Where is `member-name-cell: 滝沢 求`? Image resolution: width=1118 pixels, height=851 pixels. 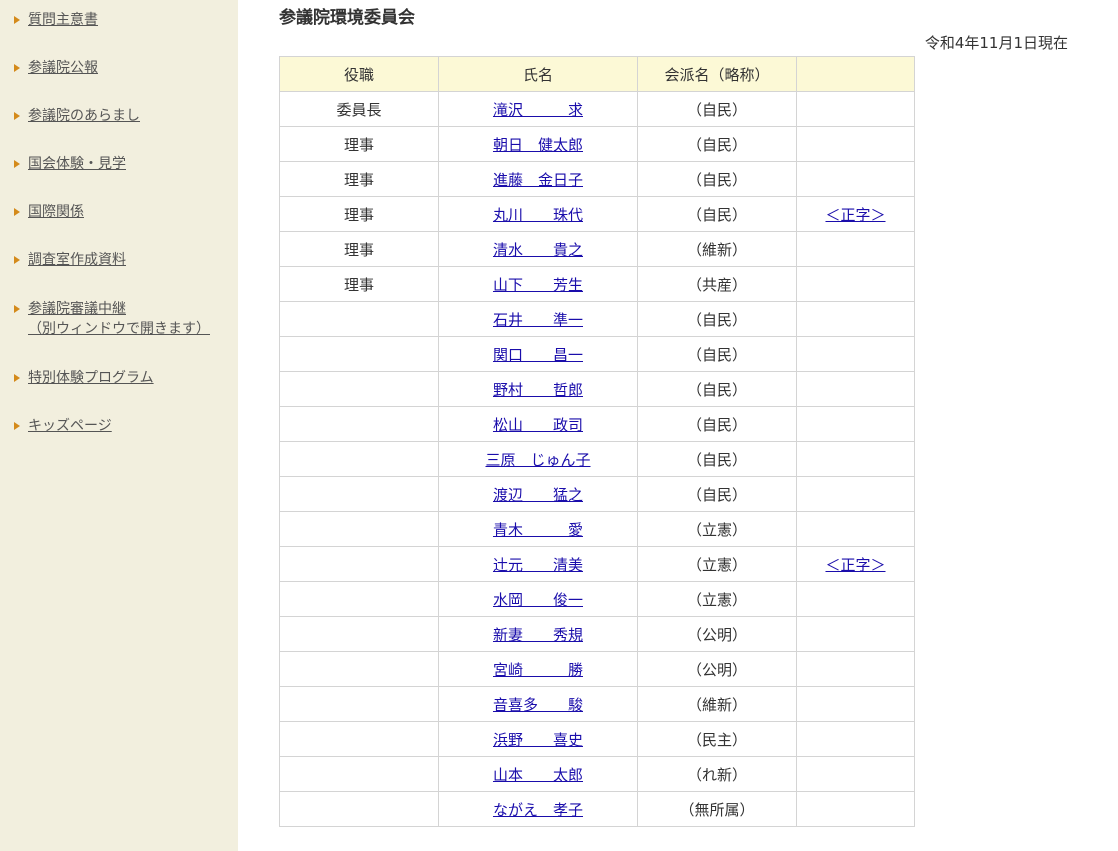 member-name-cell: 滝沢 求 is located at coordinates (538, 109).